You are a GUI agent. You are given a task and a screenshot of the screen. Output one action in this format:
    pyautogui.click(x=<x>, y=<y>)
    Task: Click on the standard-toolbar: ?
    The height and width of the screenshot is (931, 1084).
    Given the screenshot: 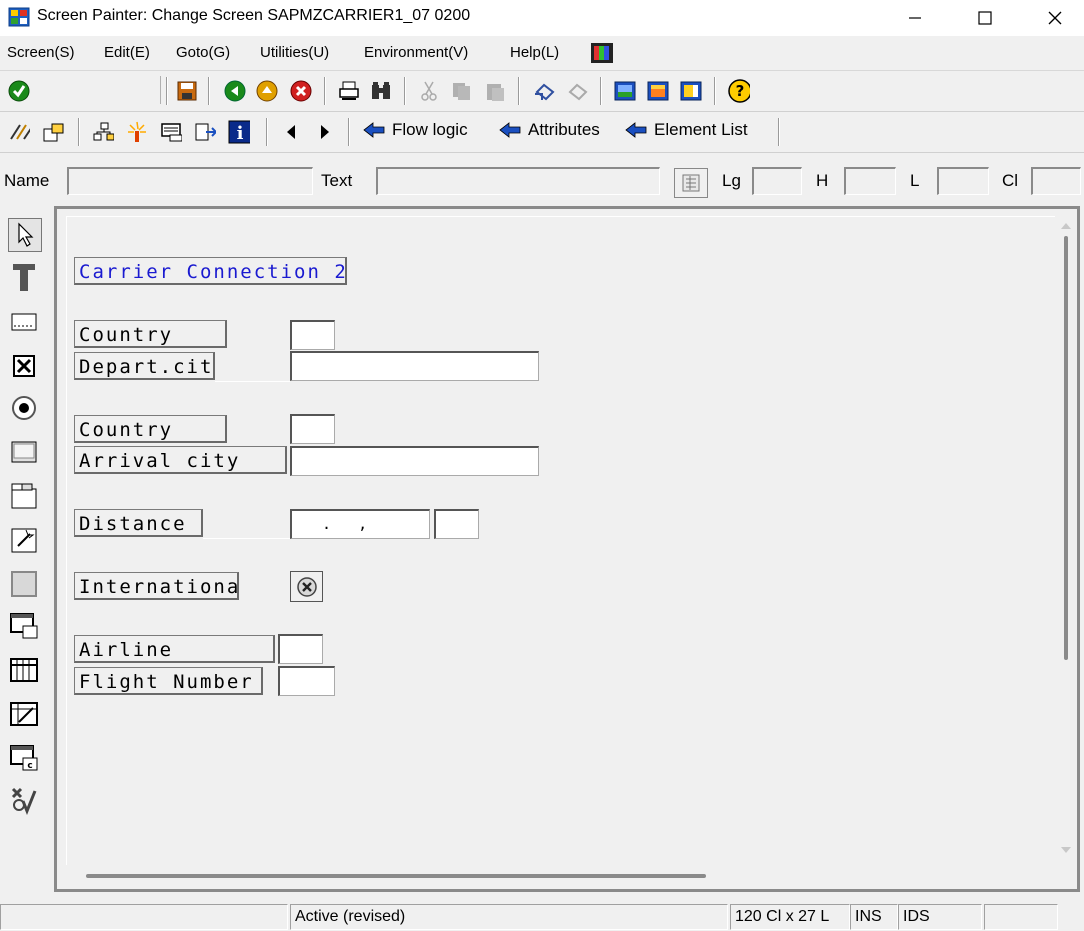 What is the action you would take?
    pyautogui.click(x=542, y=91)
    